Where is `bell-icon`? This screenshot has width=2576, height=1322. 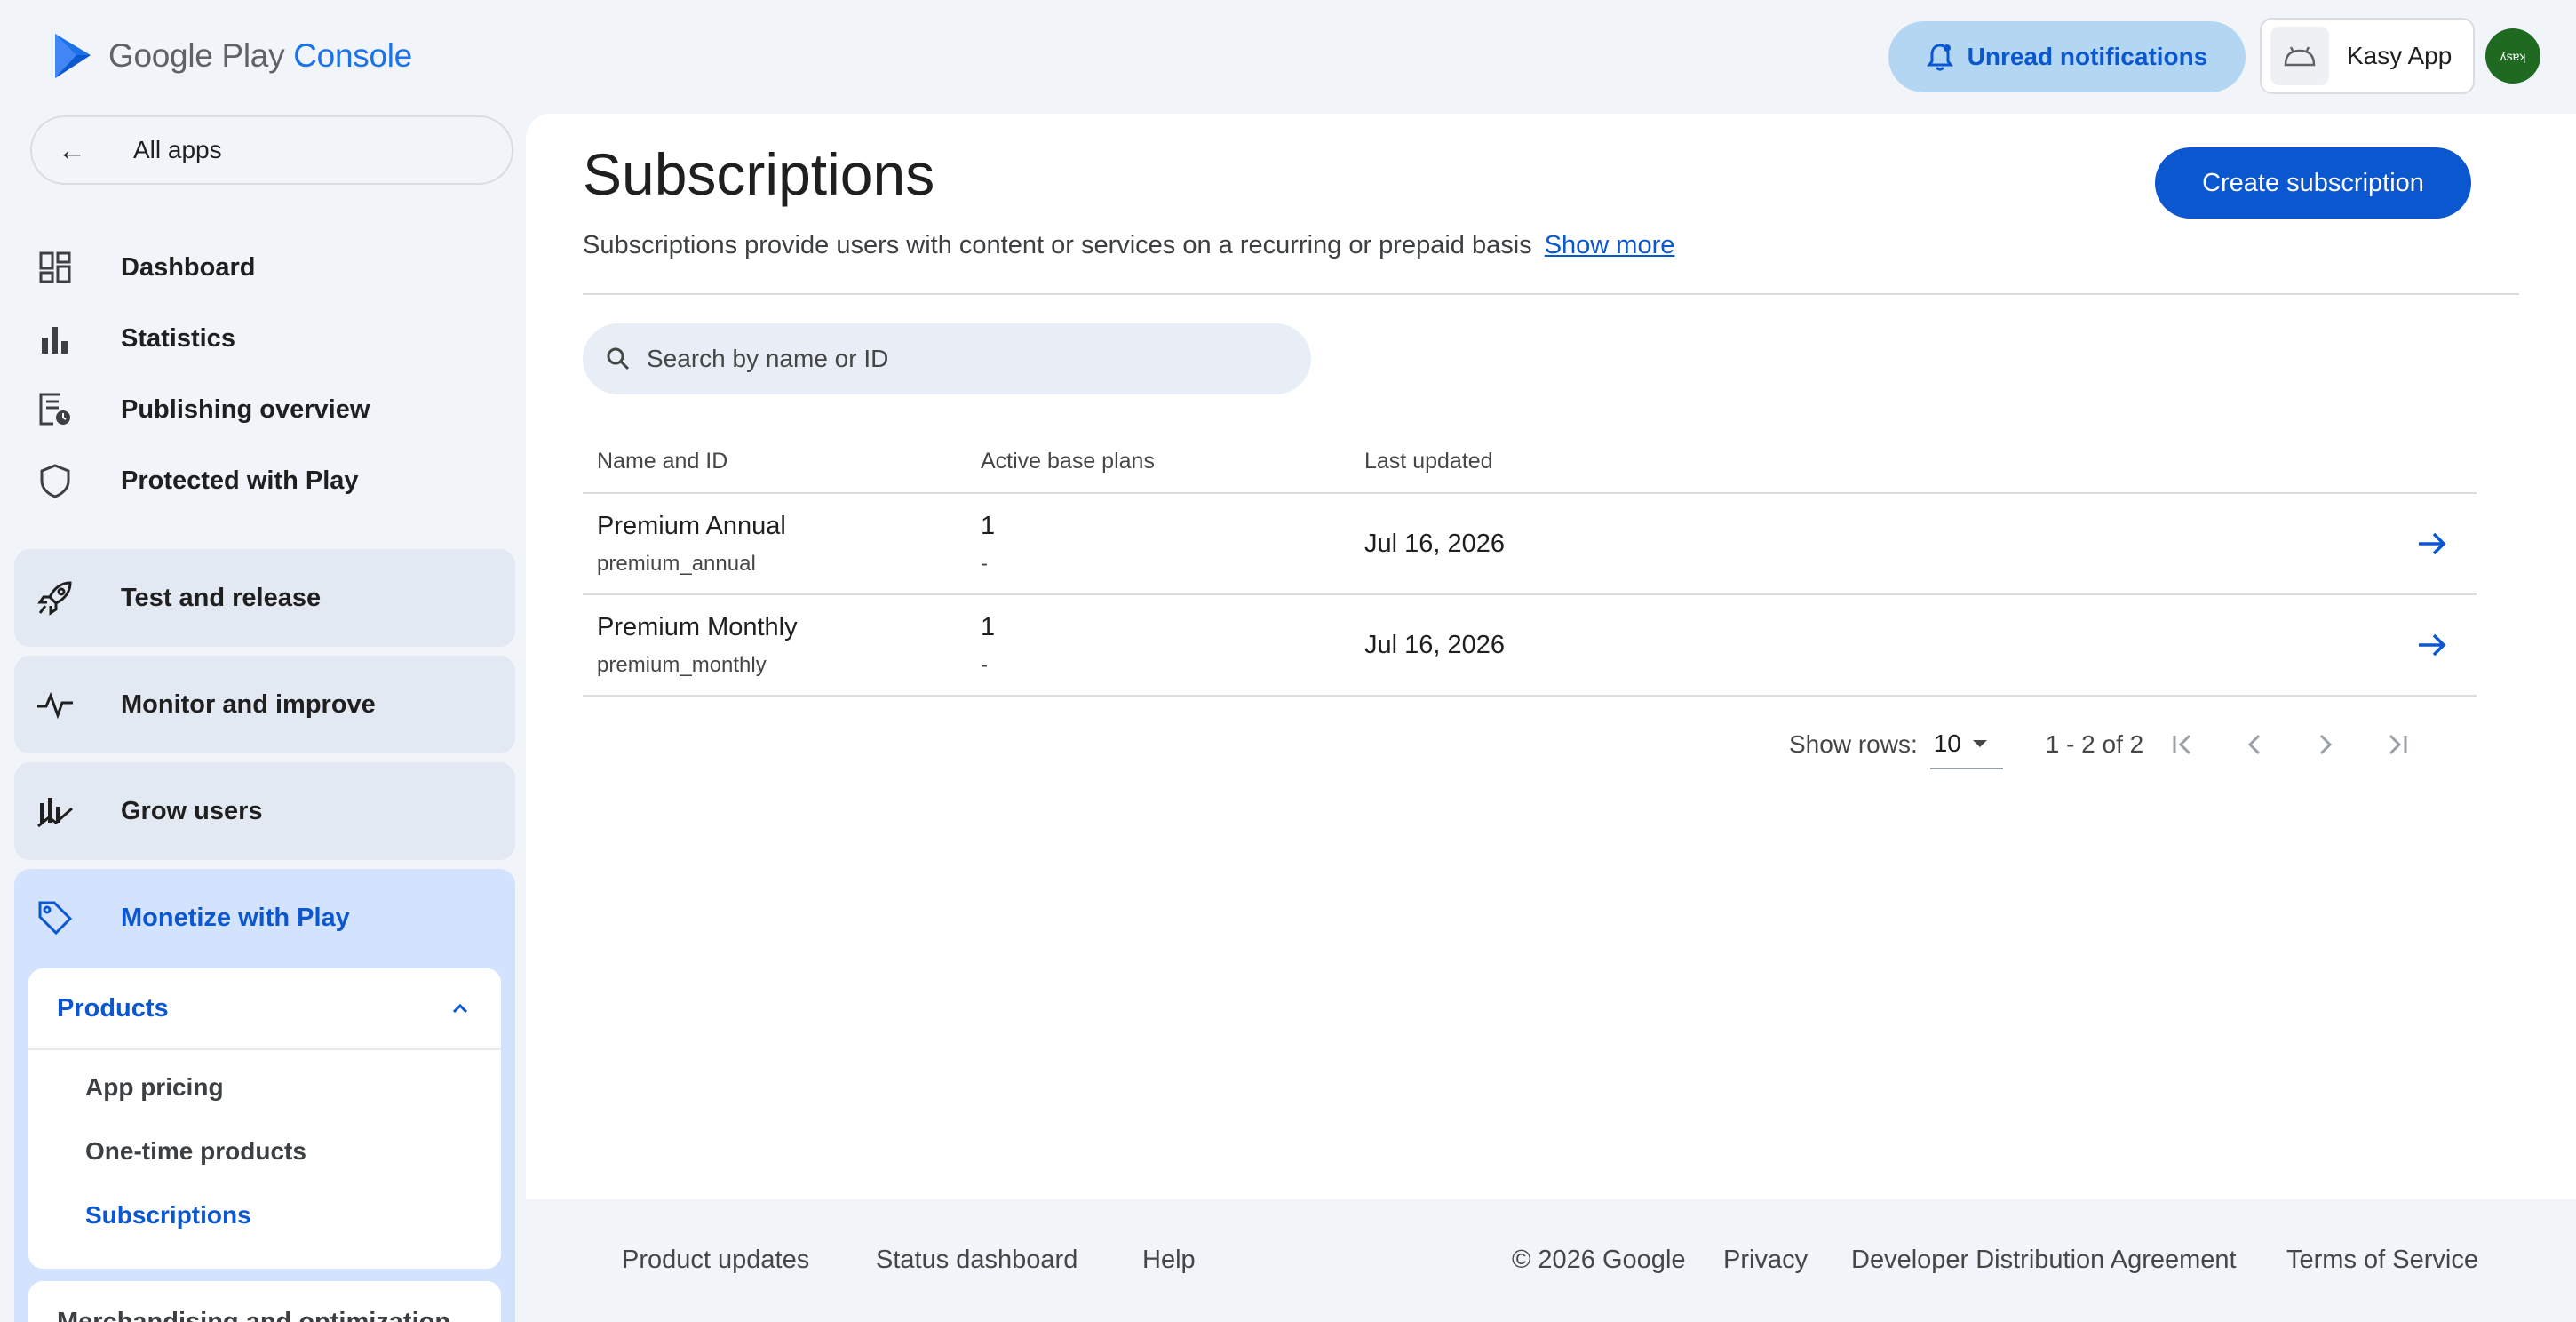 bell-icon is located at coordinates (1939, 57).